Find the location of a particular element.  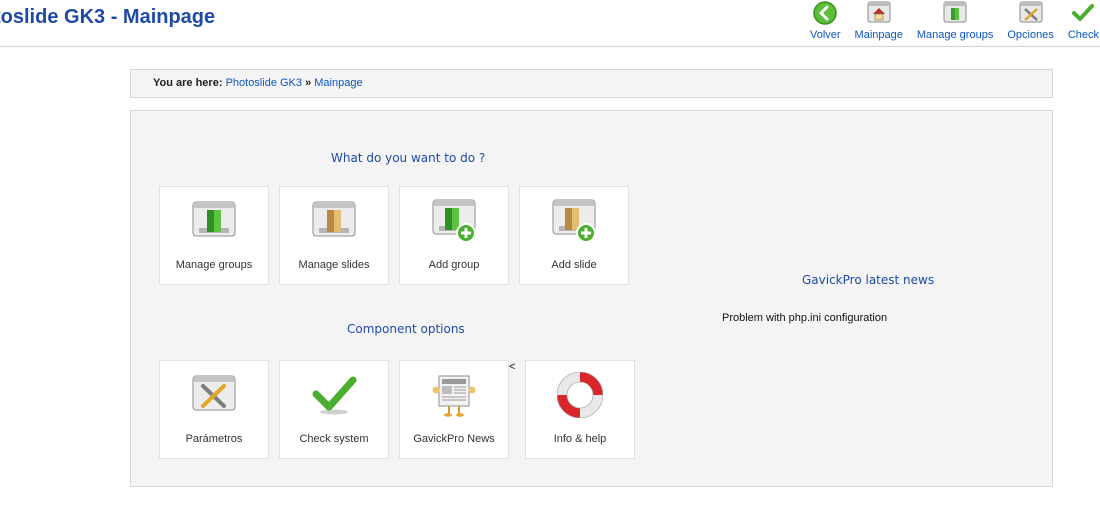

news-heading: GavickPro latest news is located at coordinates (868, 280).